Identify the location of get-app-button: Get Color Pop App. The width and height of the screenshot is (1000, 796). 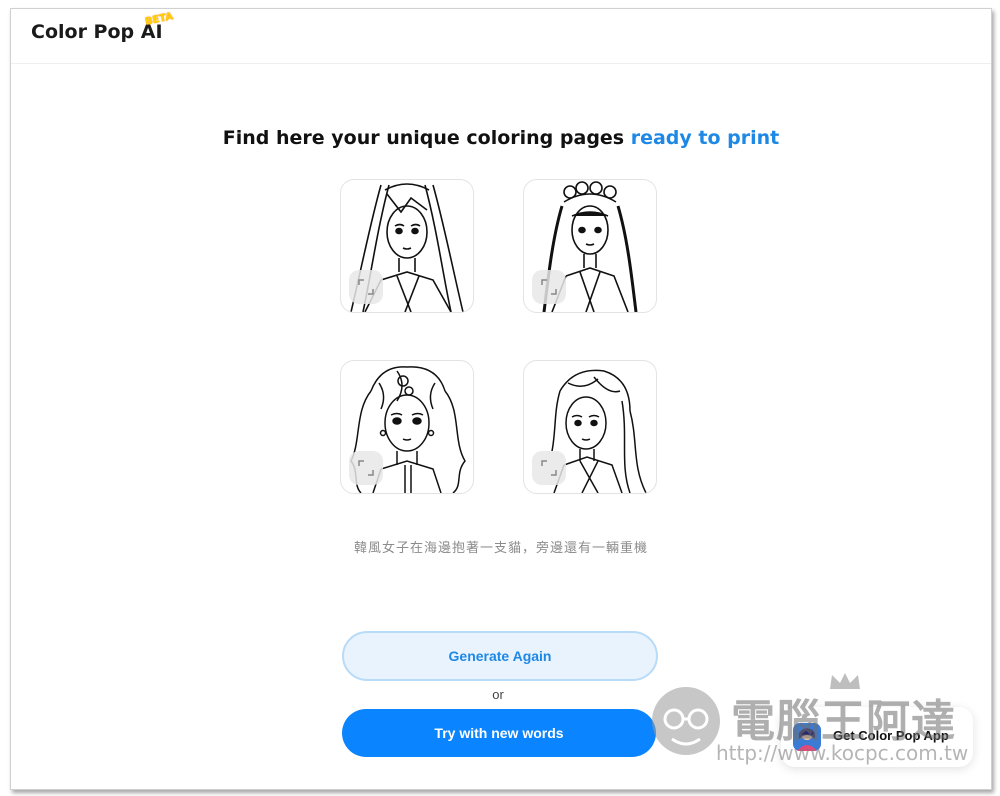
(877, 737).